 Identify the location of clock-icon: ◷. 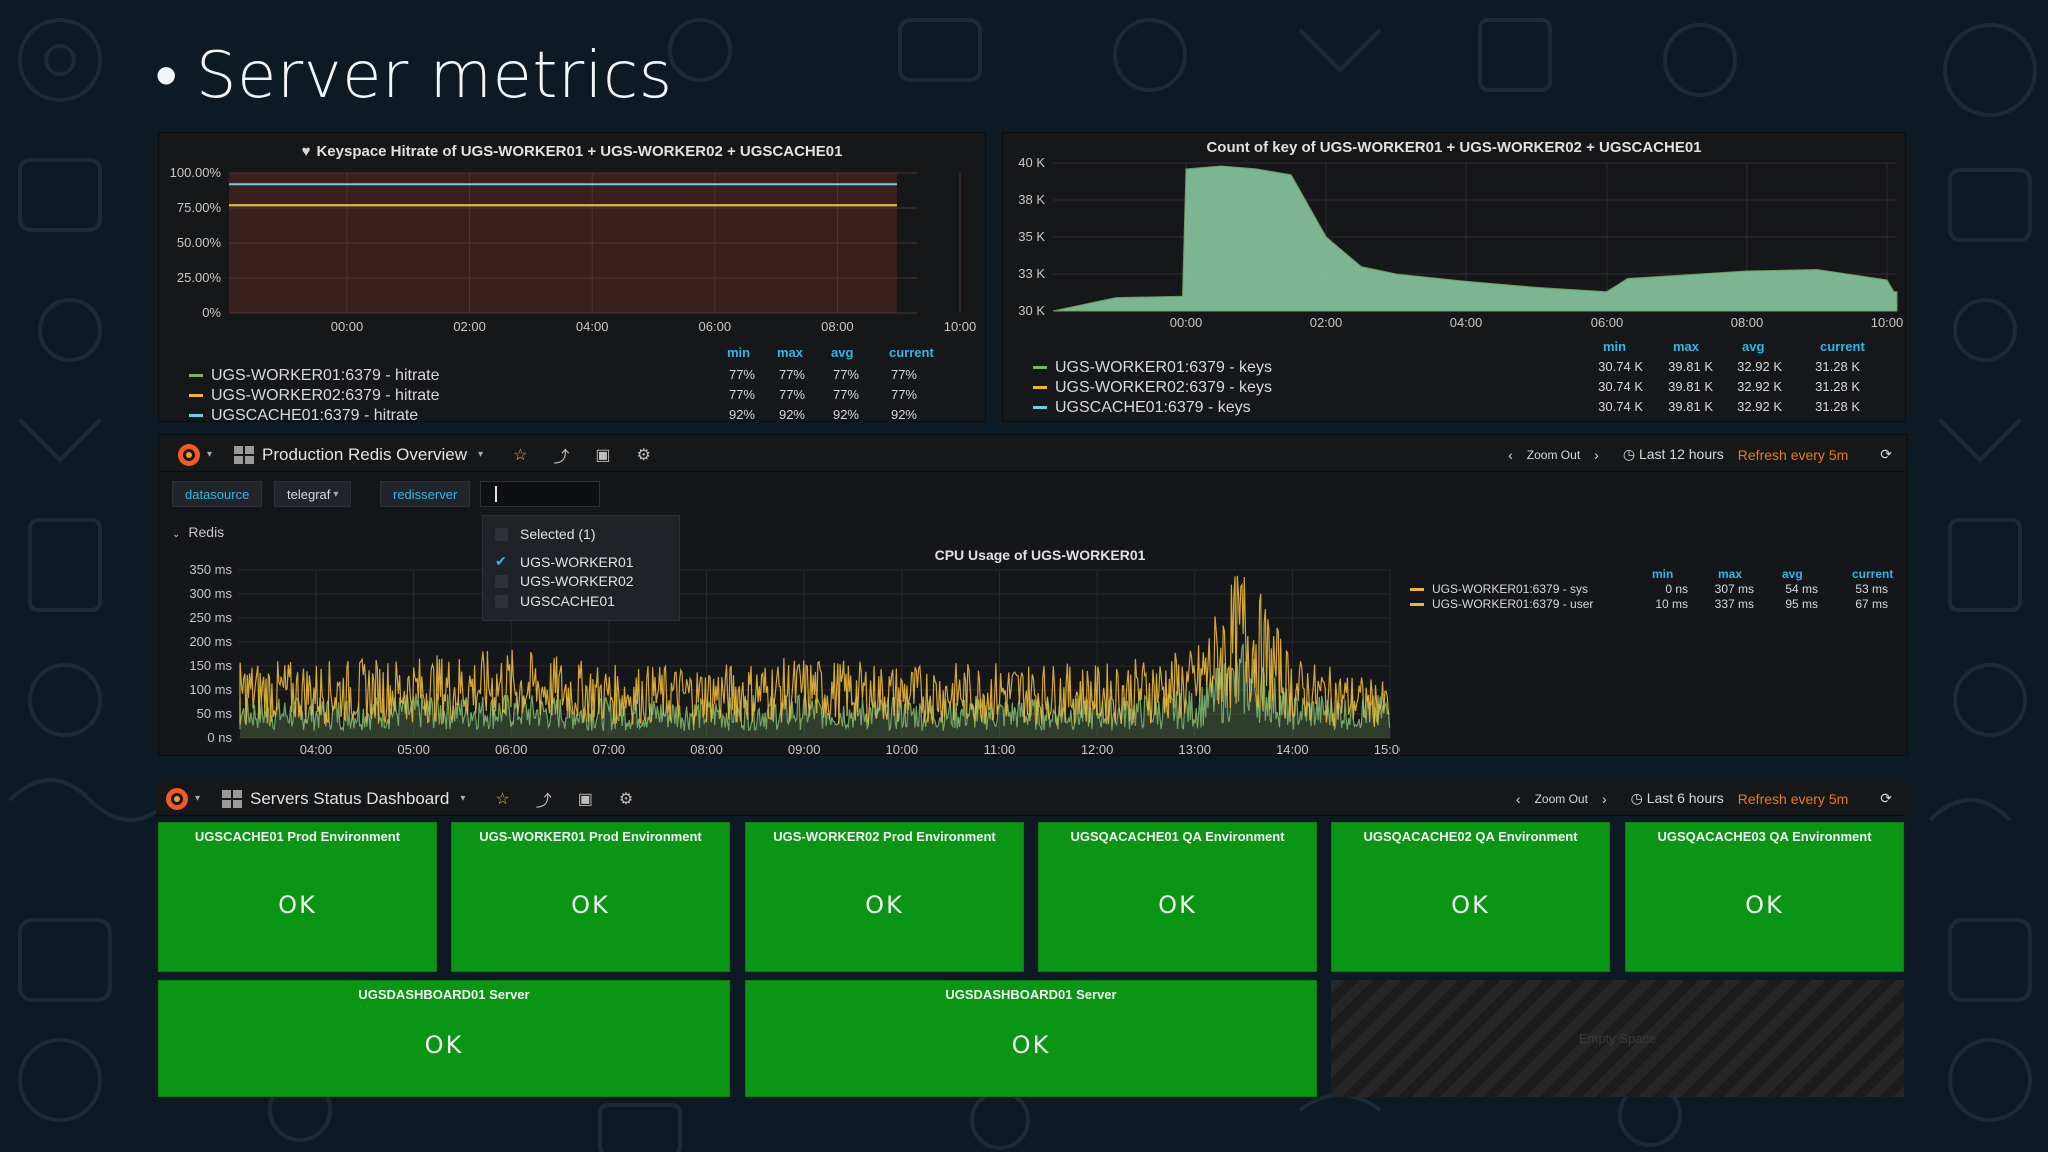
(1638, 798).